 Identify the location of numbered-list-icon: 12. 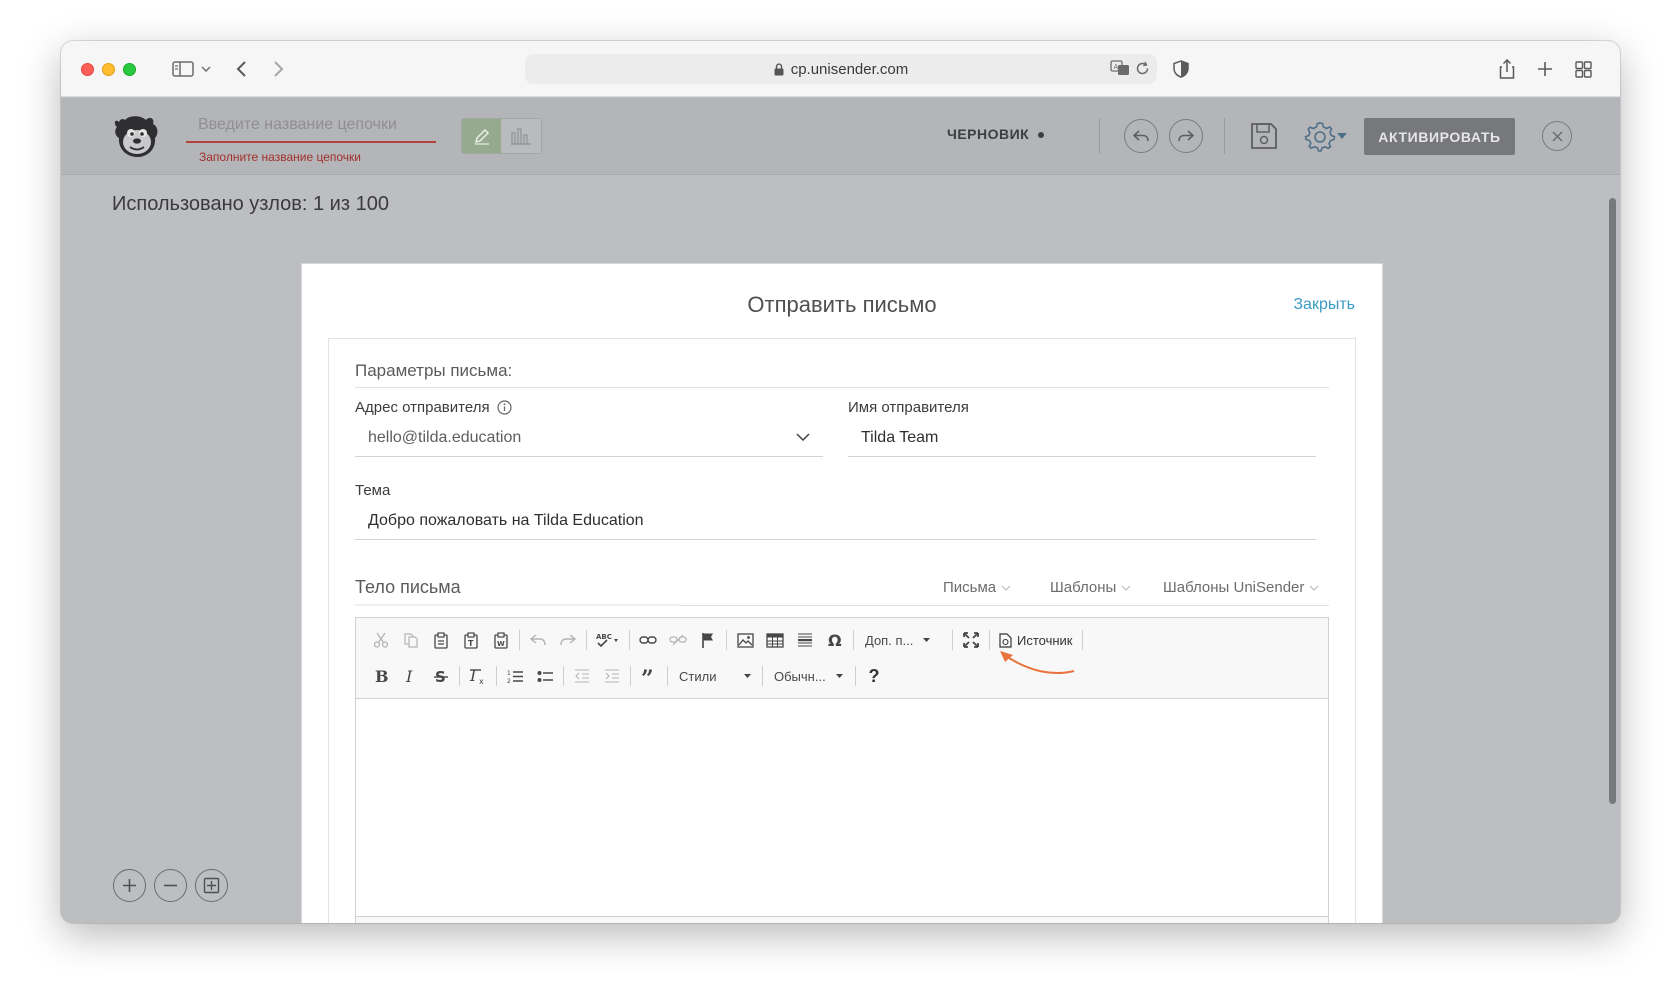
(515, 676).